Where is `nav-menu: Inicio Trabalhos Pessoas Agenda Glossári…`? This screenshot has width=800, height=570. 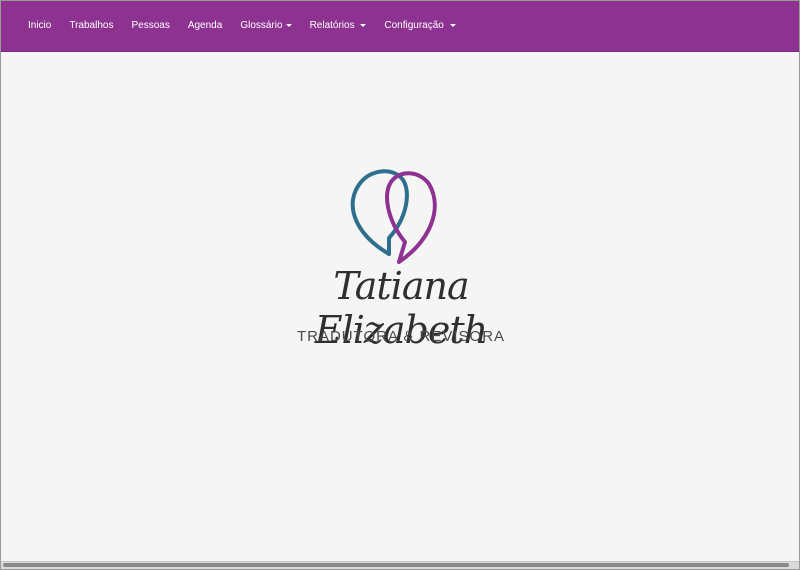
nav-menu: Inicio Trabalhos Pessoas Agenda Glossári… is located at coordinates (400, 26).